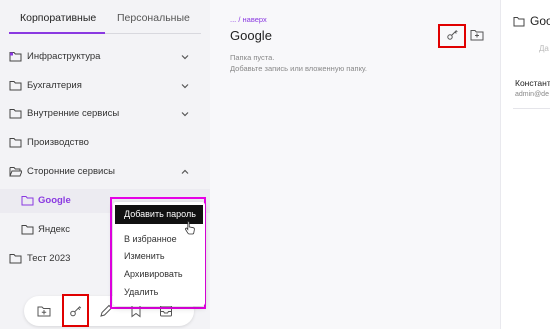 The width and height of the screenshot is (550, 329). What do you see at coordinates (153, 18) in the screenshot?
I see `tab-personal: Персональные` at bounding box center [153, 18].